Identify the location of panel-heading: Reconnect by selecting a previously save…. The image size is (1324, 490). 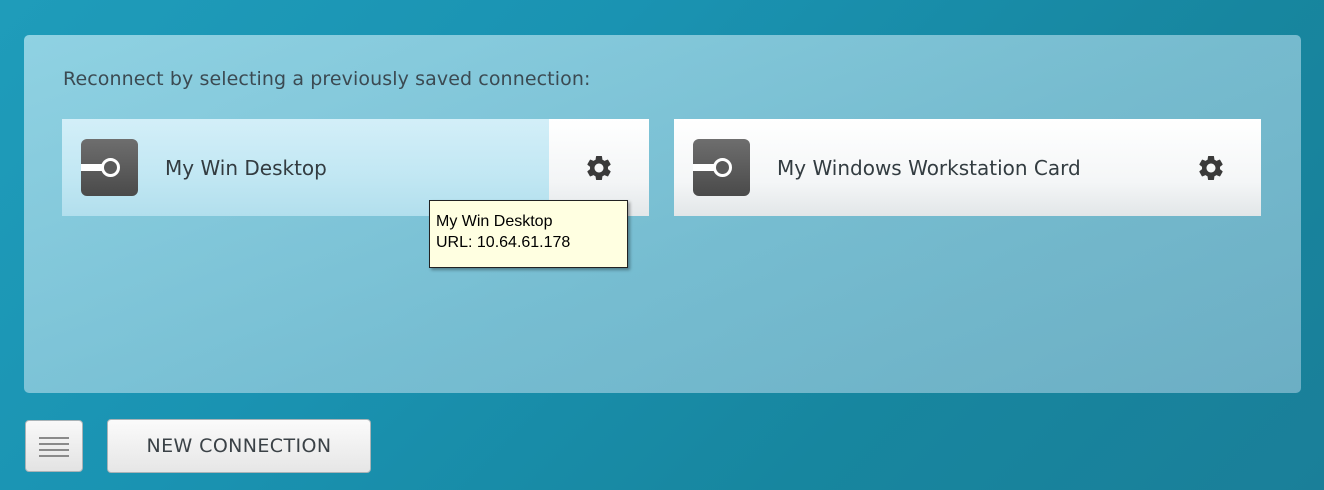
(327, 79).